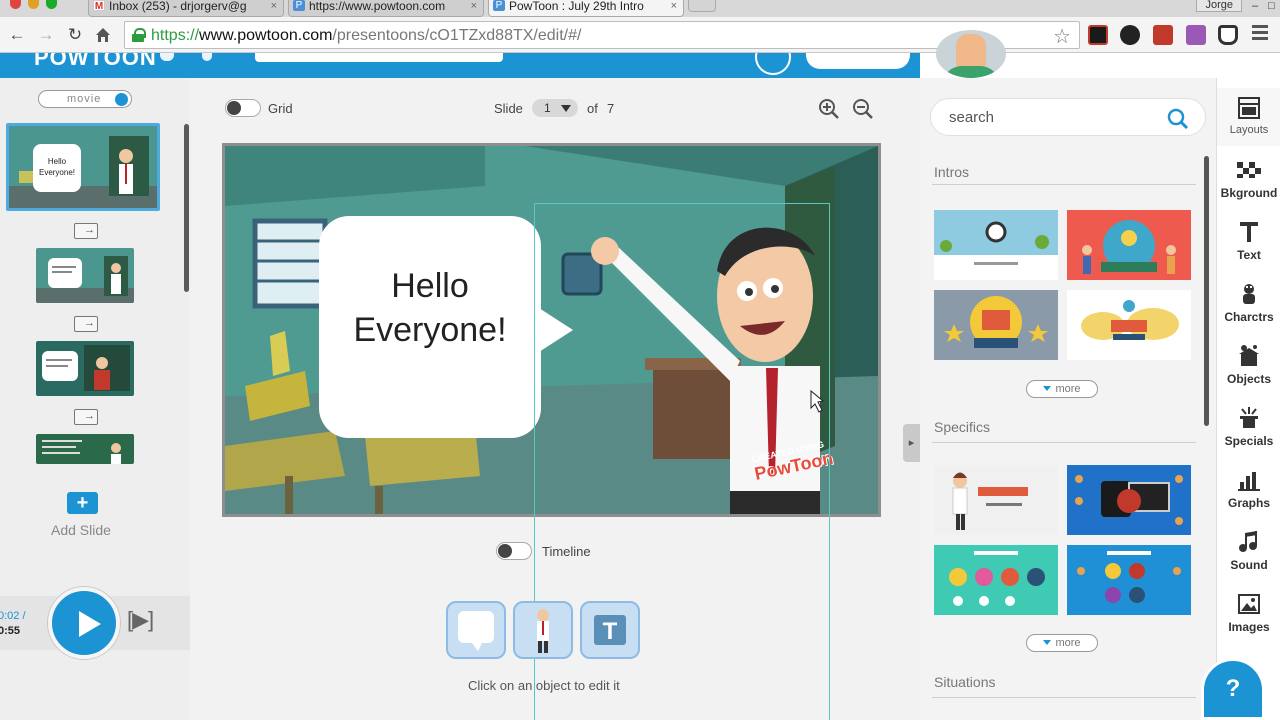 This screenshot has height=720, width=1280. What do you see at coordinates (566, 551) in the screenshot?
I see `timeline-label: Timeline` at bounding box center [566, 551].